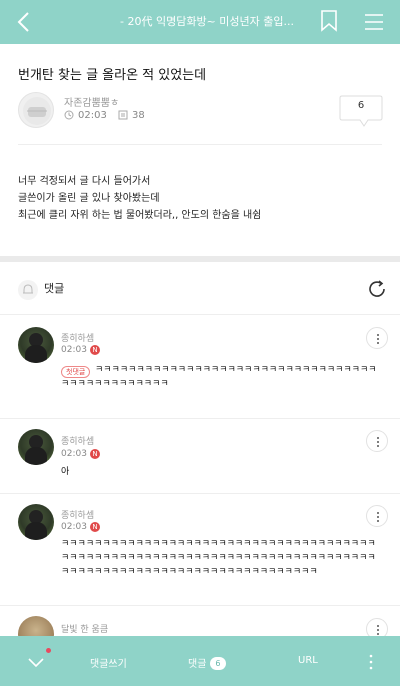  What do you see at coordinates (200, 144) in the screenshot?
I see `post-divider` at bounding box center [200, 144].